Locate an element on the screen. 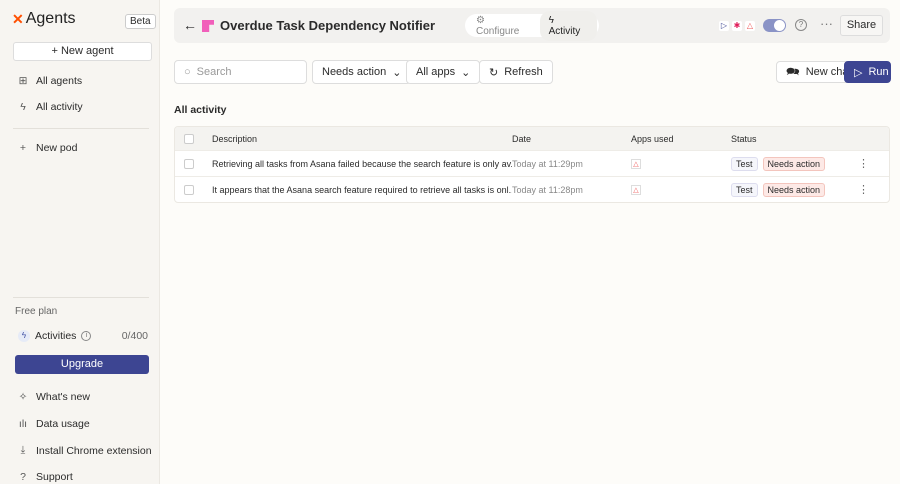 Image resolution: width=900 pixels, height=484 pixels. column-header: Status is located at coordinates (744, 138).